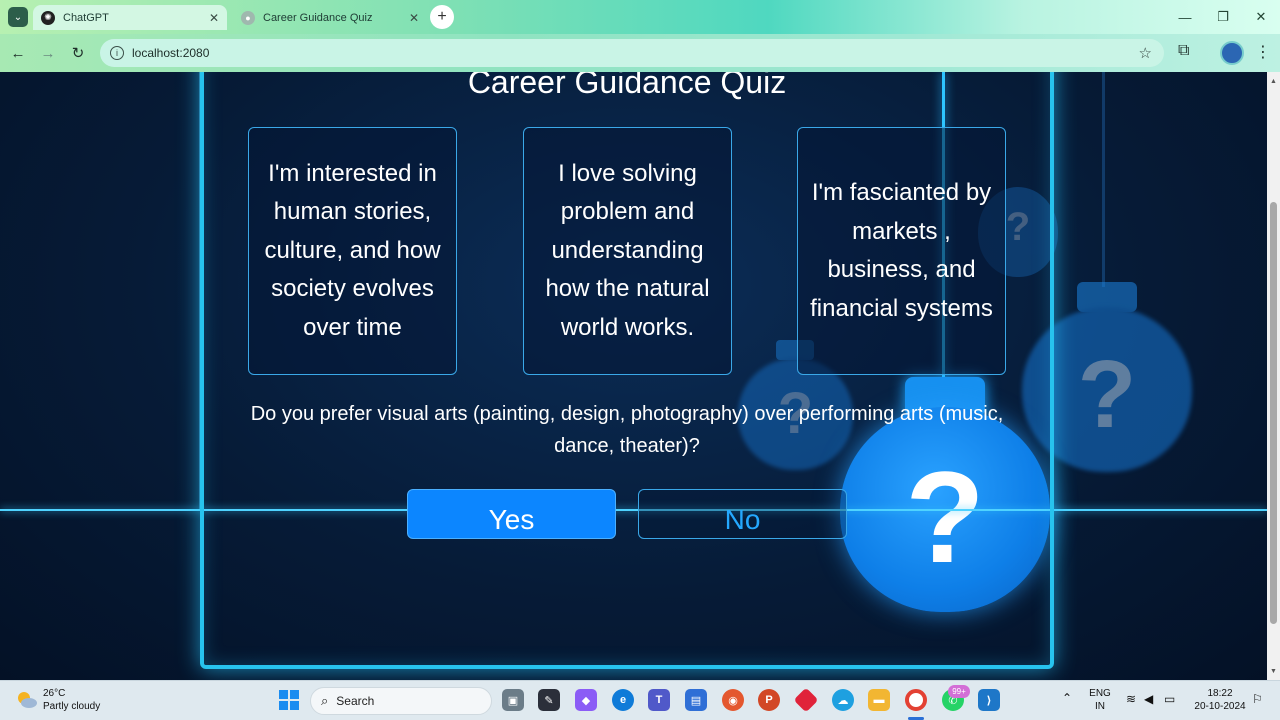 The height and width of the screenshot is (720, 1280). I want to click on no-button: No, so click(742, 514).